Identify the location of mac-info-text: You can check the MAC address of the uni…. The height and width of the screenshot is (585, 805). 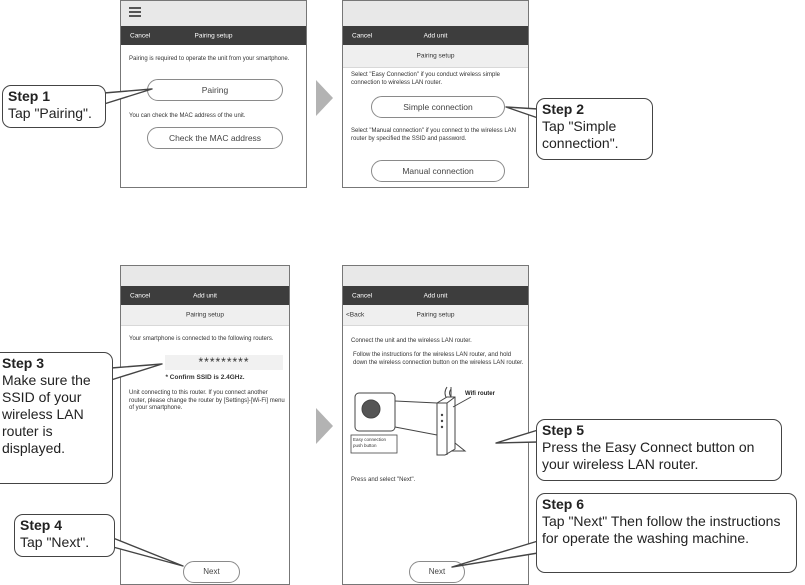
(187, 116).